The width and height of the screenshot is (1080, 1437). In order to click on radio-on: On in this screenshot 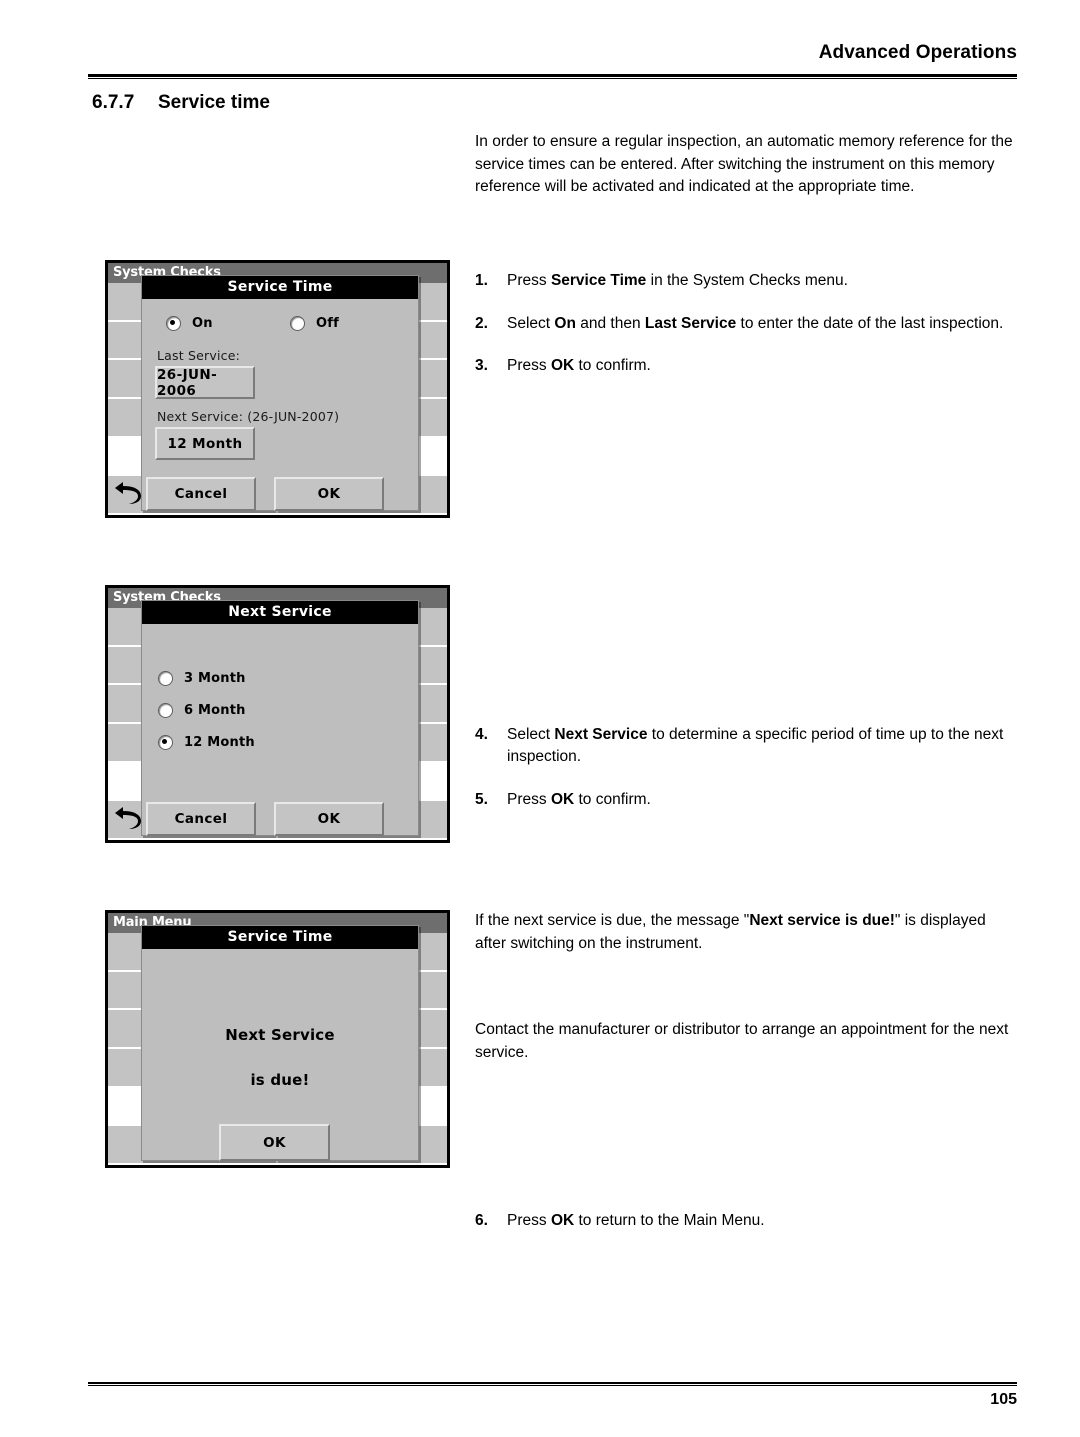, I will do `click(189, 323)`.